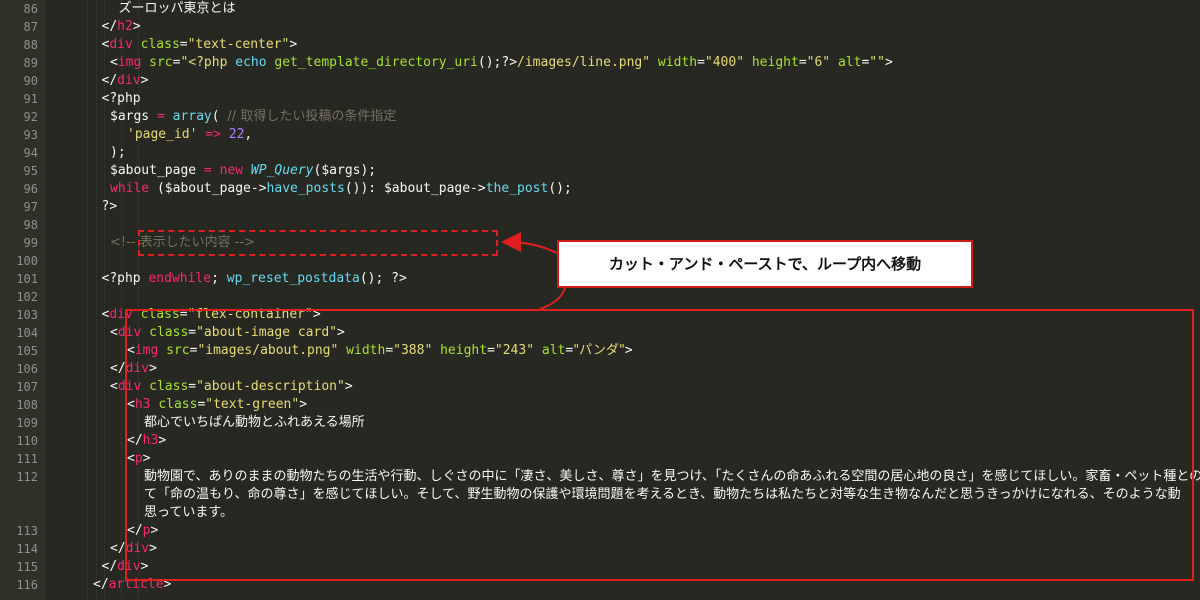  What do you see at coordinates (775, 62) in the screenshot?
I see `attribute-name: height` at bounding box center [775, 62].